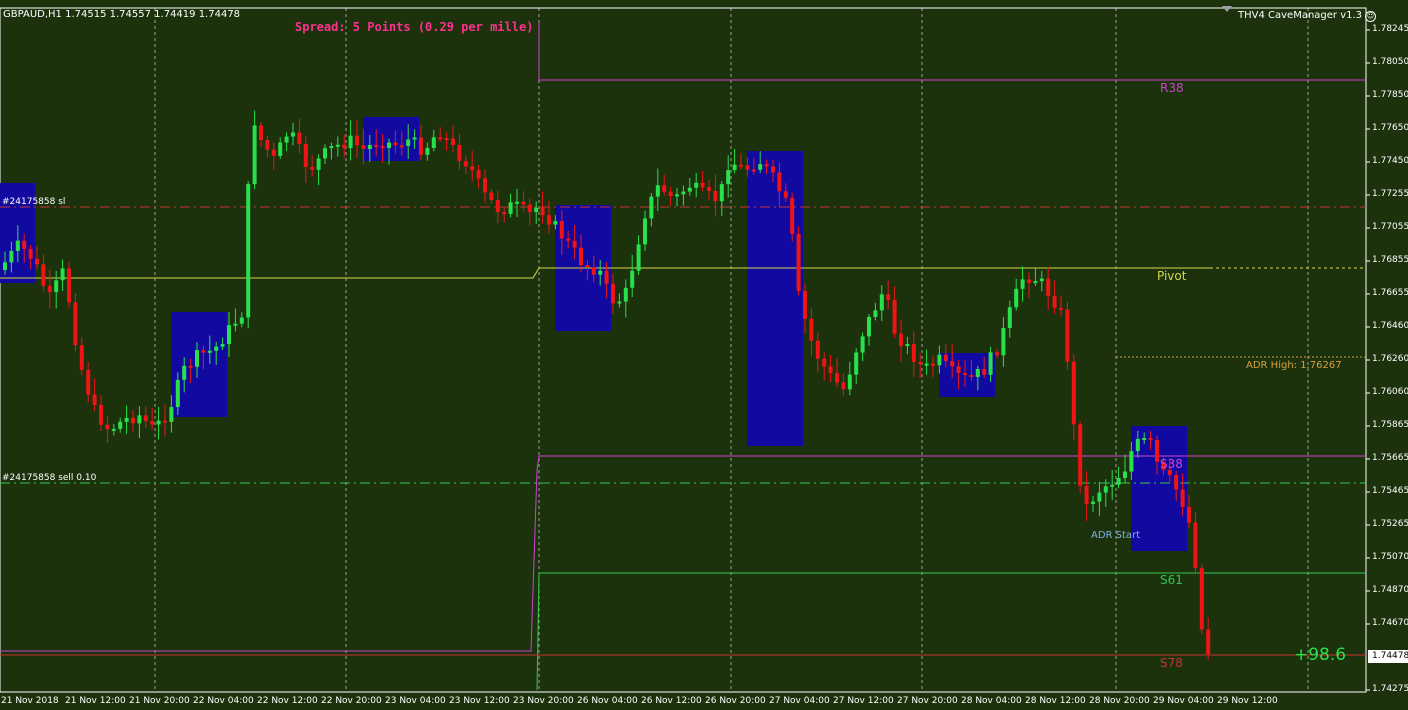 The height and width of the screenshot is (710, 1408). Describe the element at coordinates (1390, 161) in the screenshot. I see `price-tick-label: 1.77450` at that location.